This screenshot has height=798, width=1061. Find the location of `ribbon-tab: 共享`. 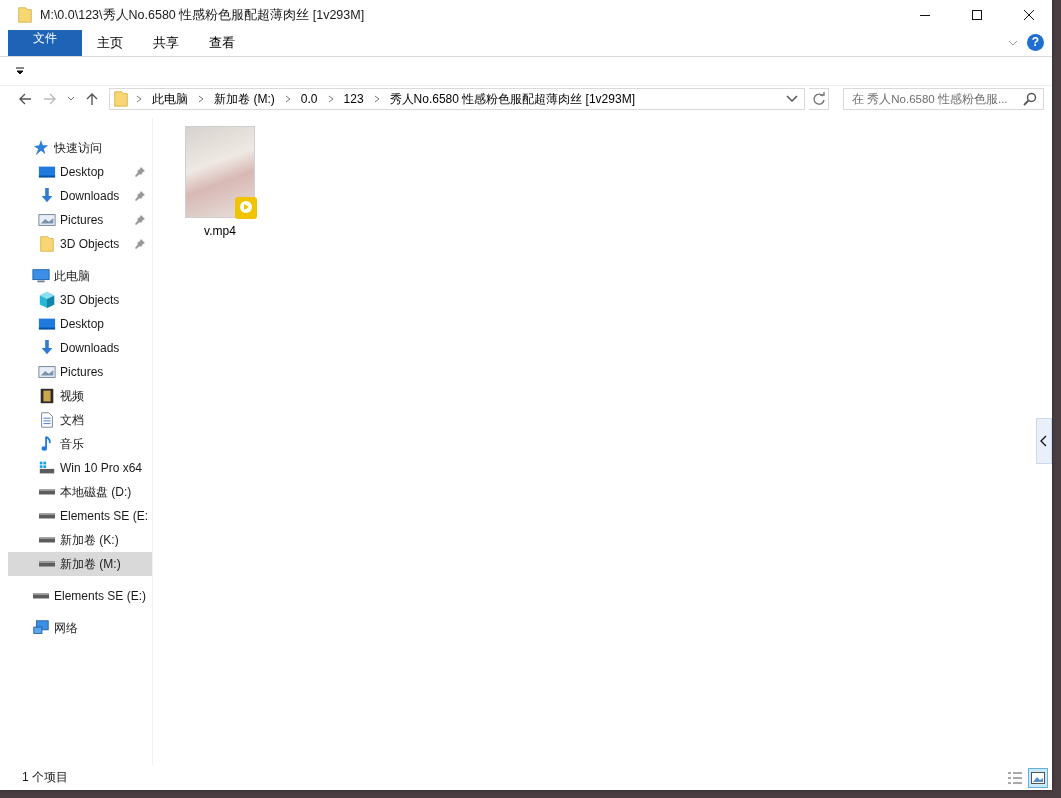

ribbon-tab: 共享 is located at coordinates (166, 43).